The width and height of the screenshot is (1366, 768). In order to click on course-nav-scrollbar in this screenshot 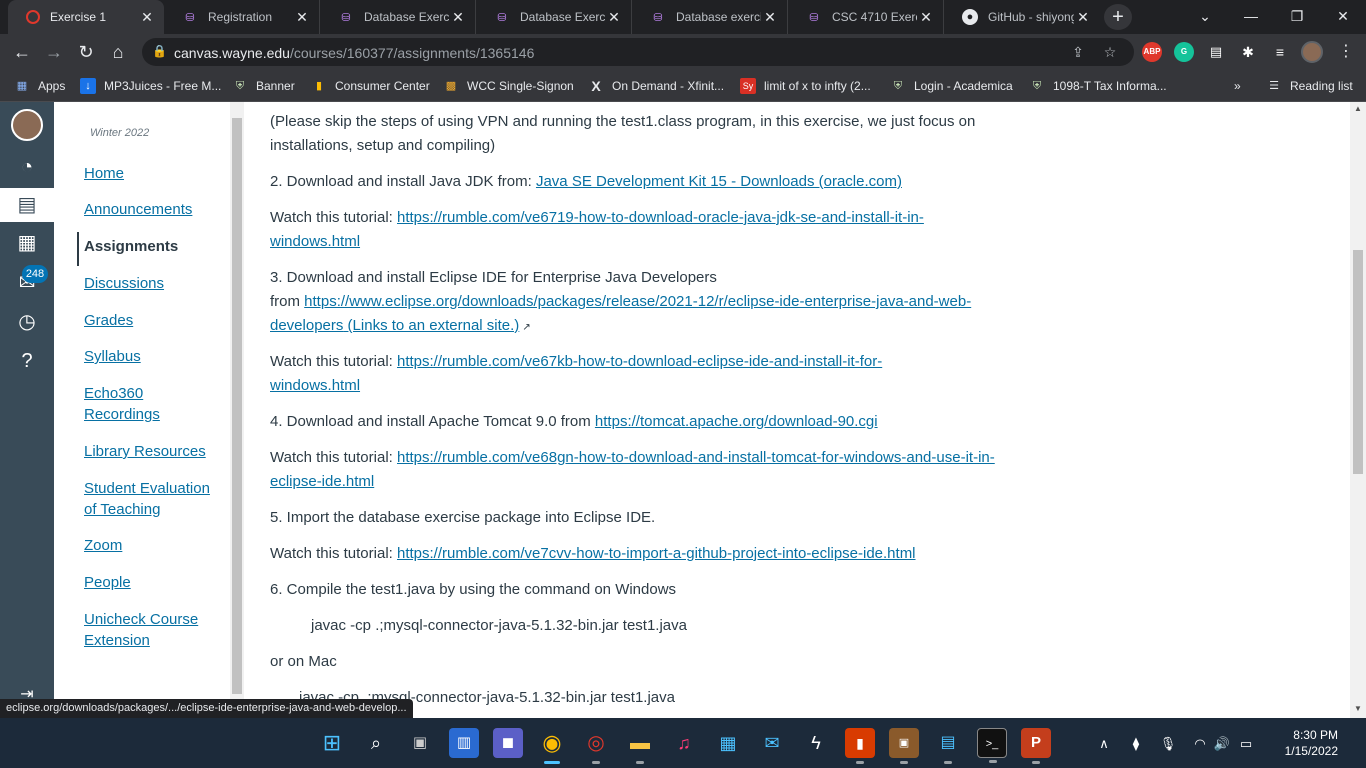, I will do `click(237, 410)`.